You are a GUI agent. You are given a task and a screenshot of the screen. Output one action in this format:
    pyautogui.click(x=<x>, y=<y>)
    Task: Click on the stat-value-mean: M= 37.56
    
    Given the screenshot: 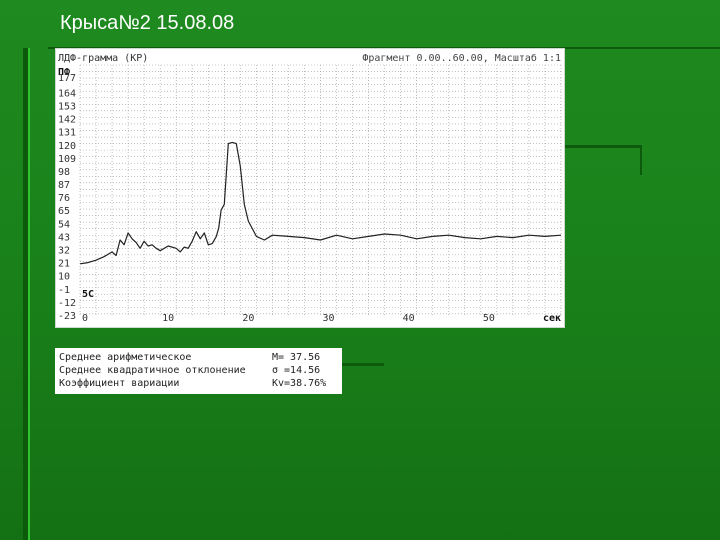 What is the action you would take?
    pyautogui.click(x=296, y=357)
    